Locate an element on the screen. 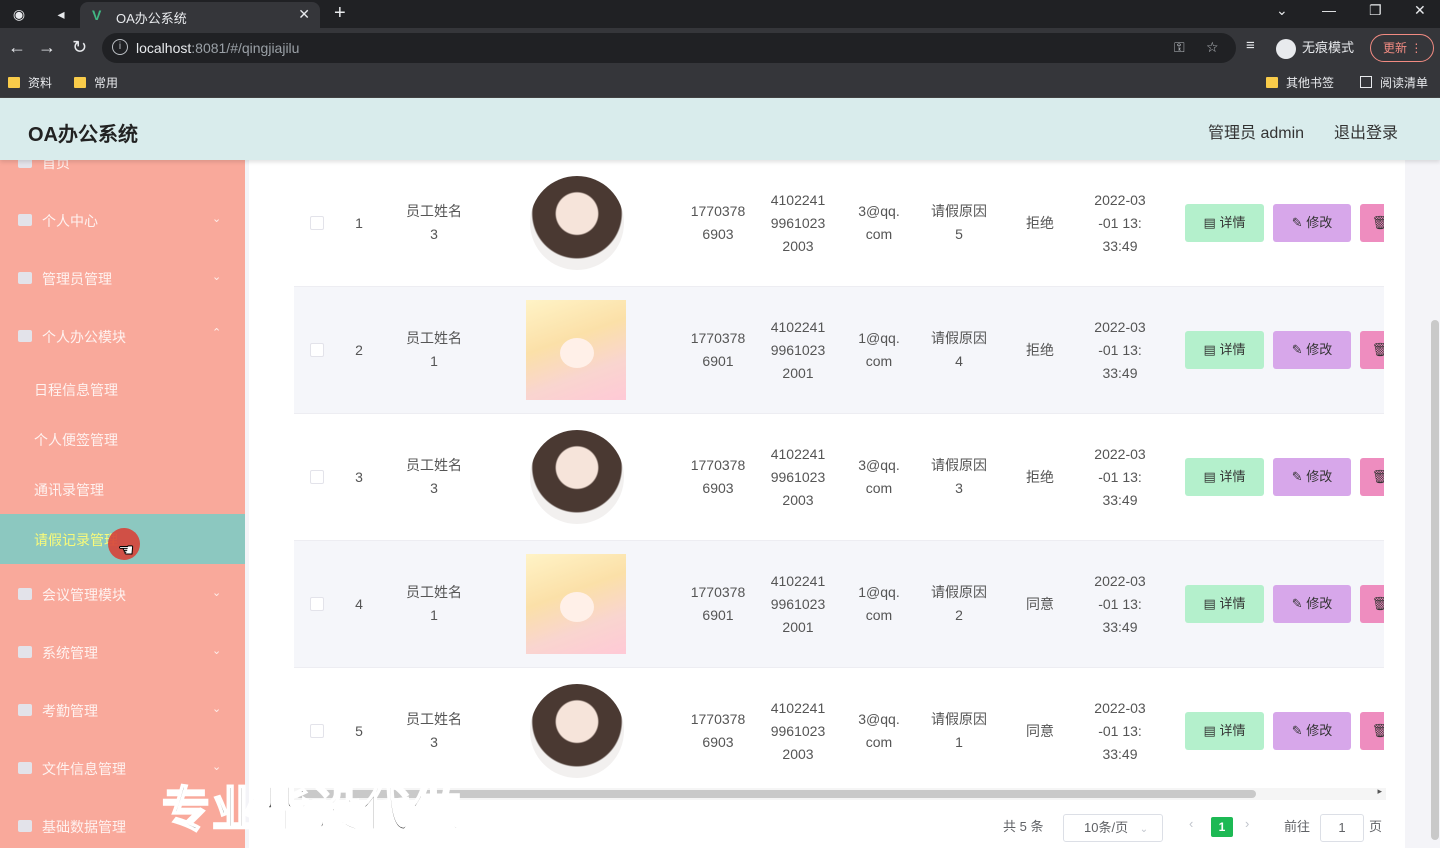 The image size is (1440, 848). leave-reason: 请假原因 2 is located at coordinates (959, 603).